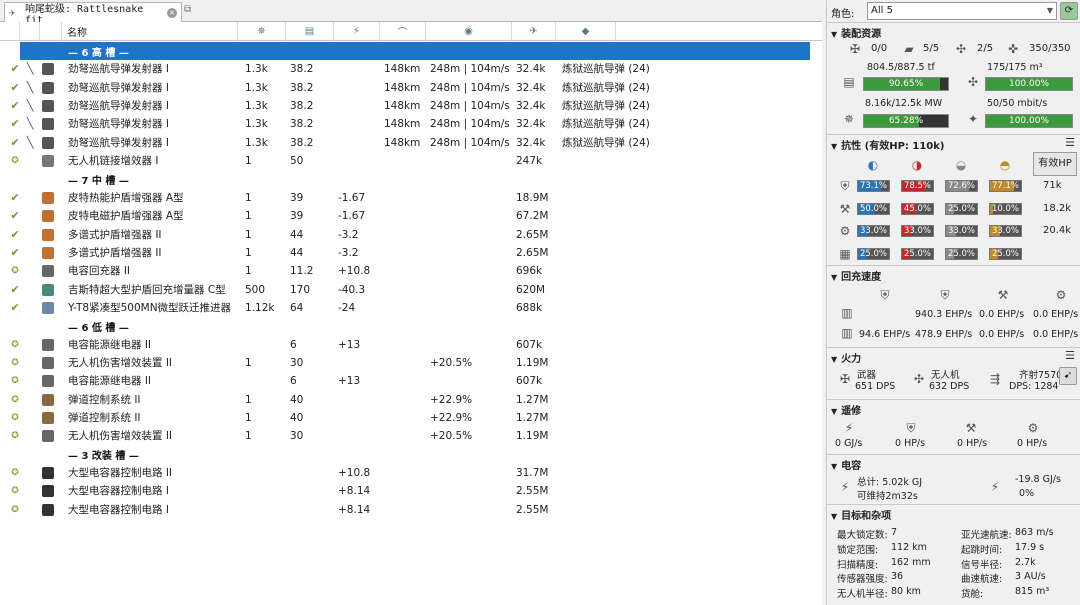 The image size is (1080, 605). I want to click on module-row: ✔ 皮特热能护盾增强器 A型 1 39 -1.67 18.9M, so click(406, 198).